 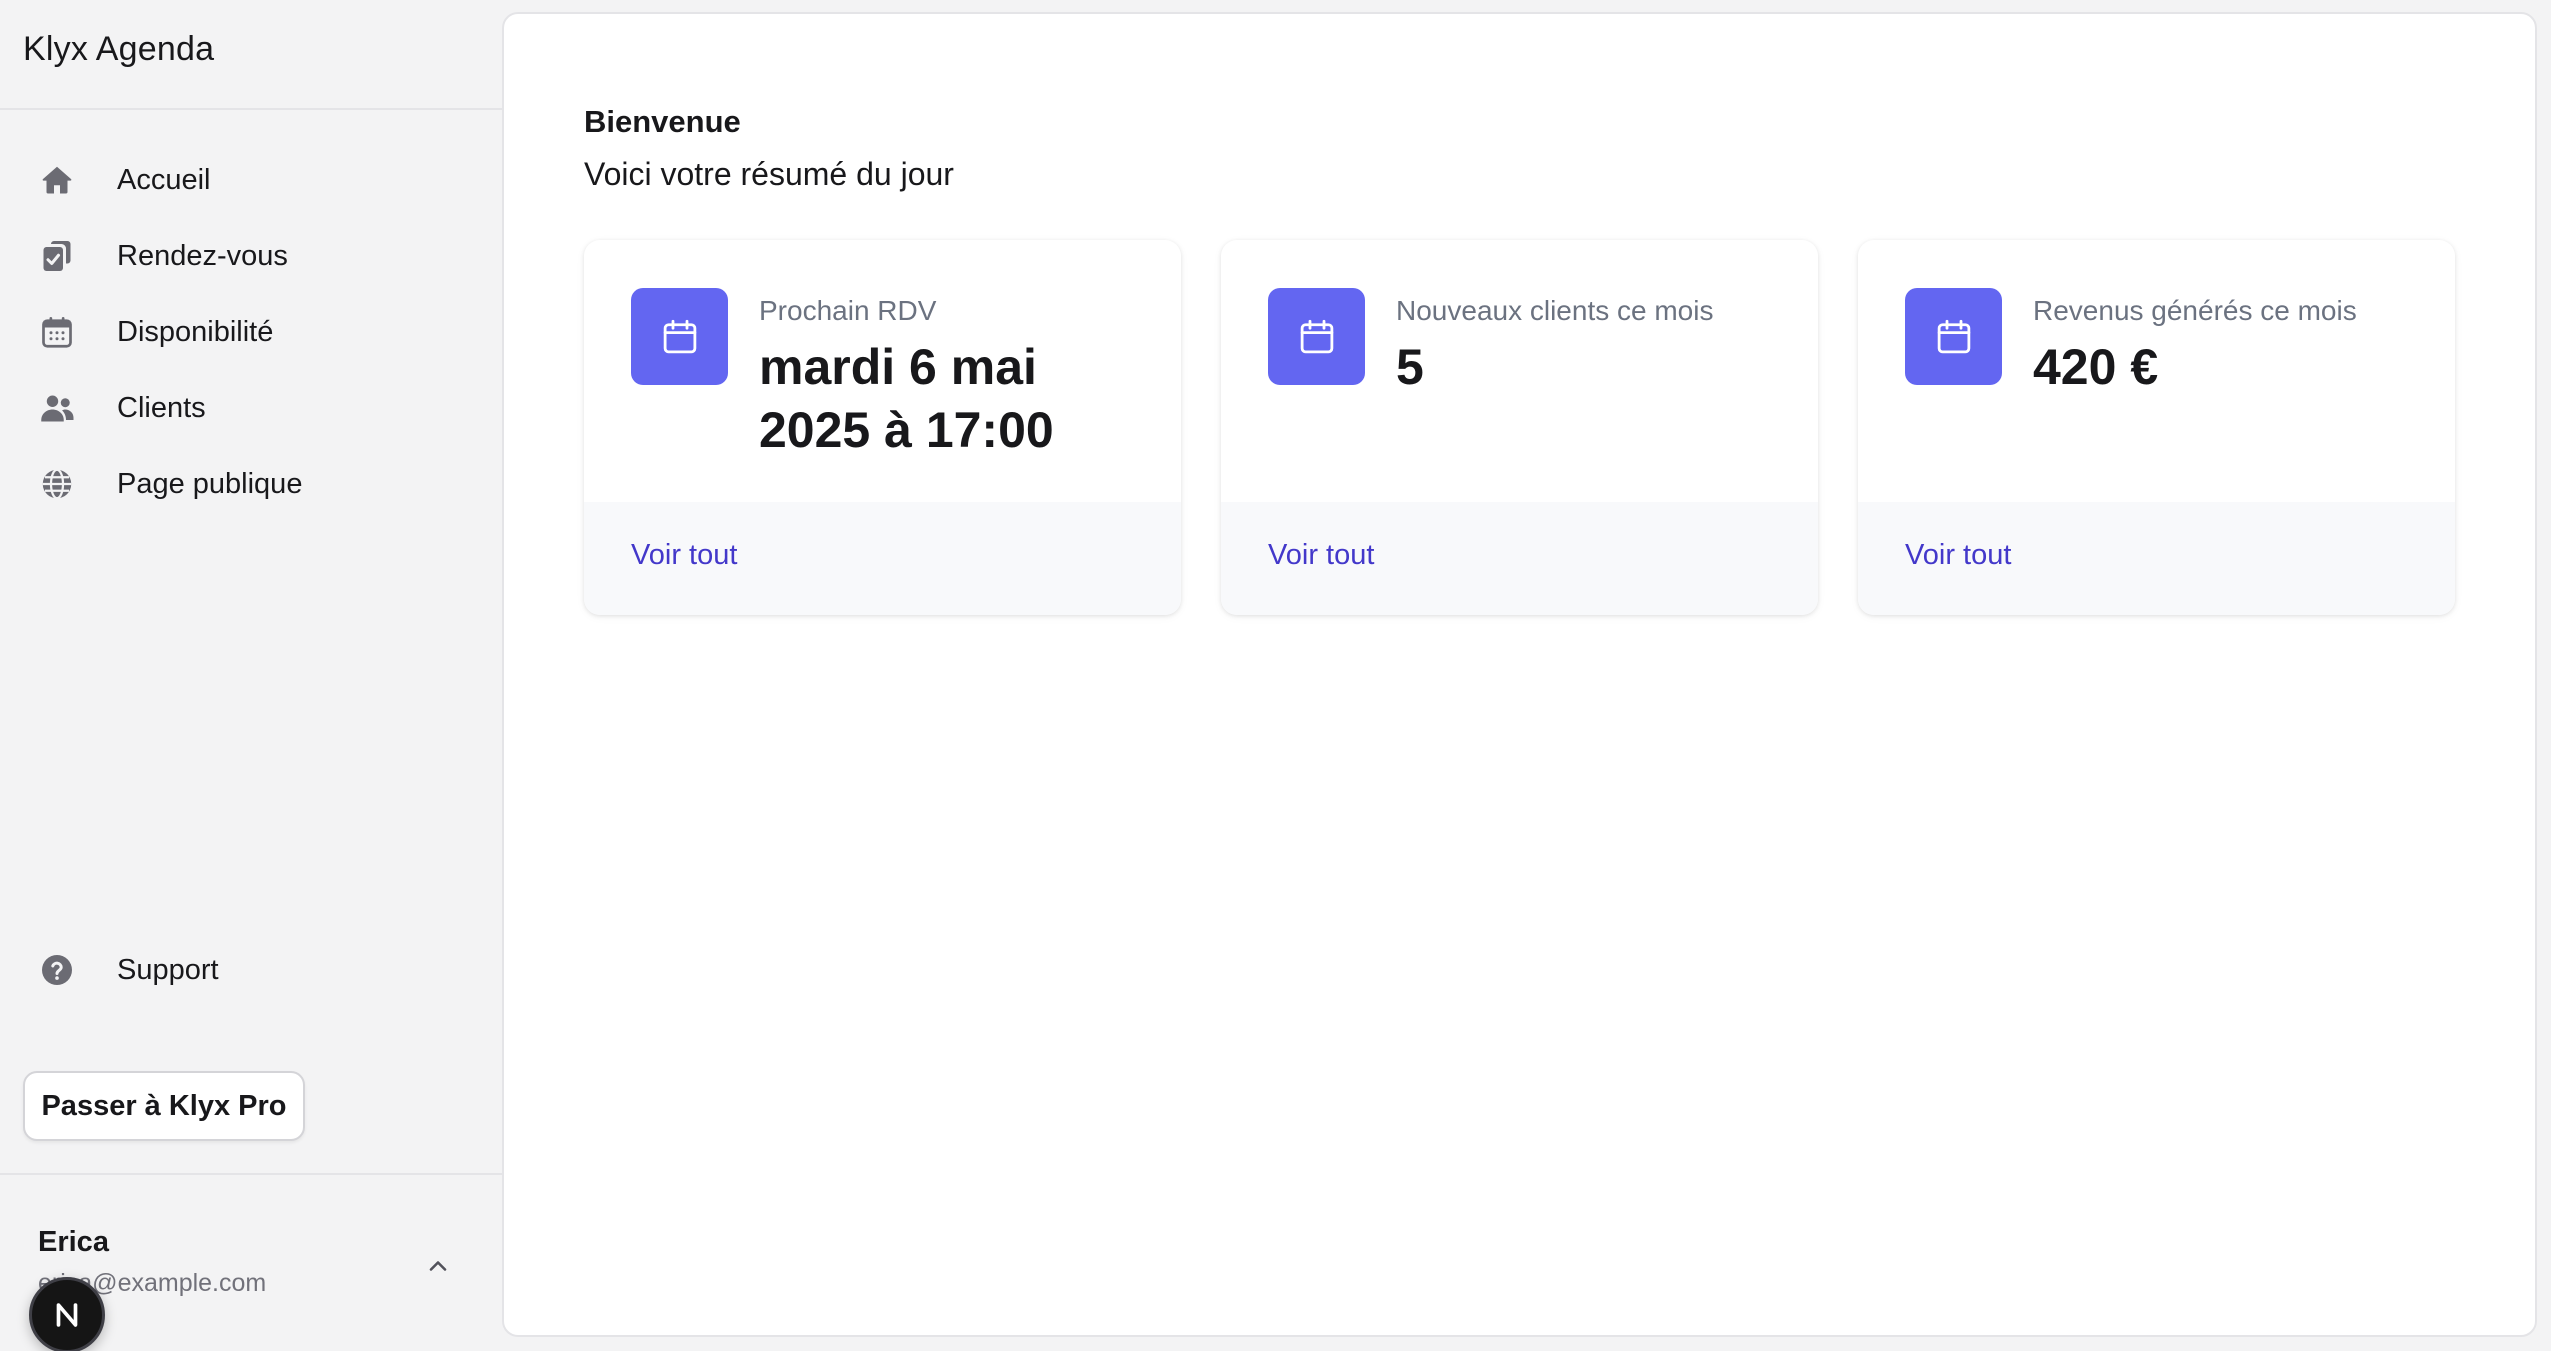 I want to click on sidebar-item-page-publique: Page publique, so click(x=252, y=484).